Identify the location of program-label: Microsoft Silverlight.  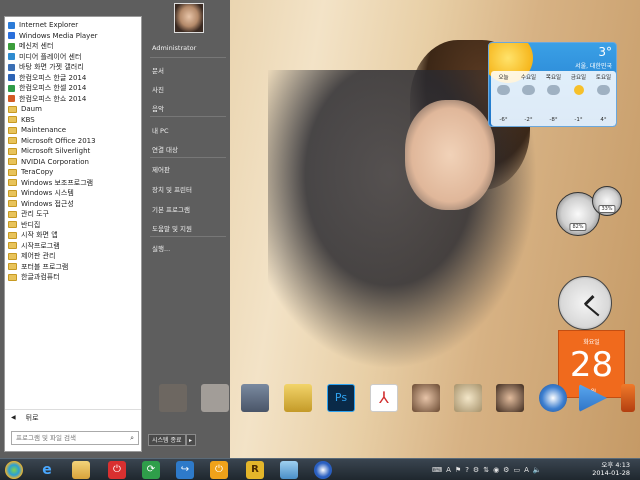
(56, 151).